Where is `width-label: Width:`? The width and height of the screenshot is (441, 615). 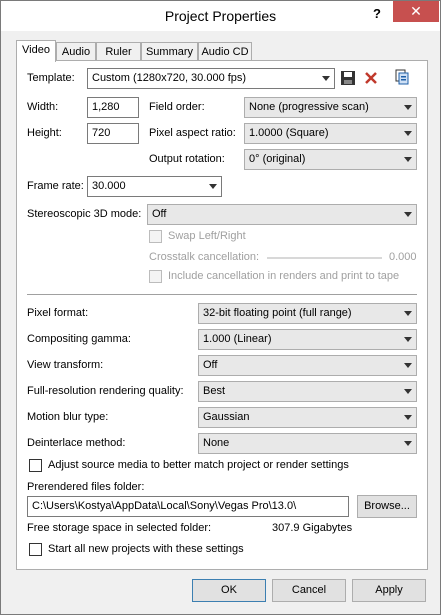 width-label: Width: is located at coordinates (43, 107).